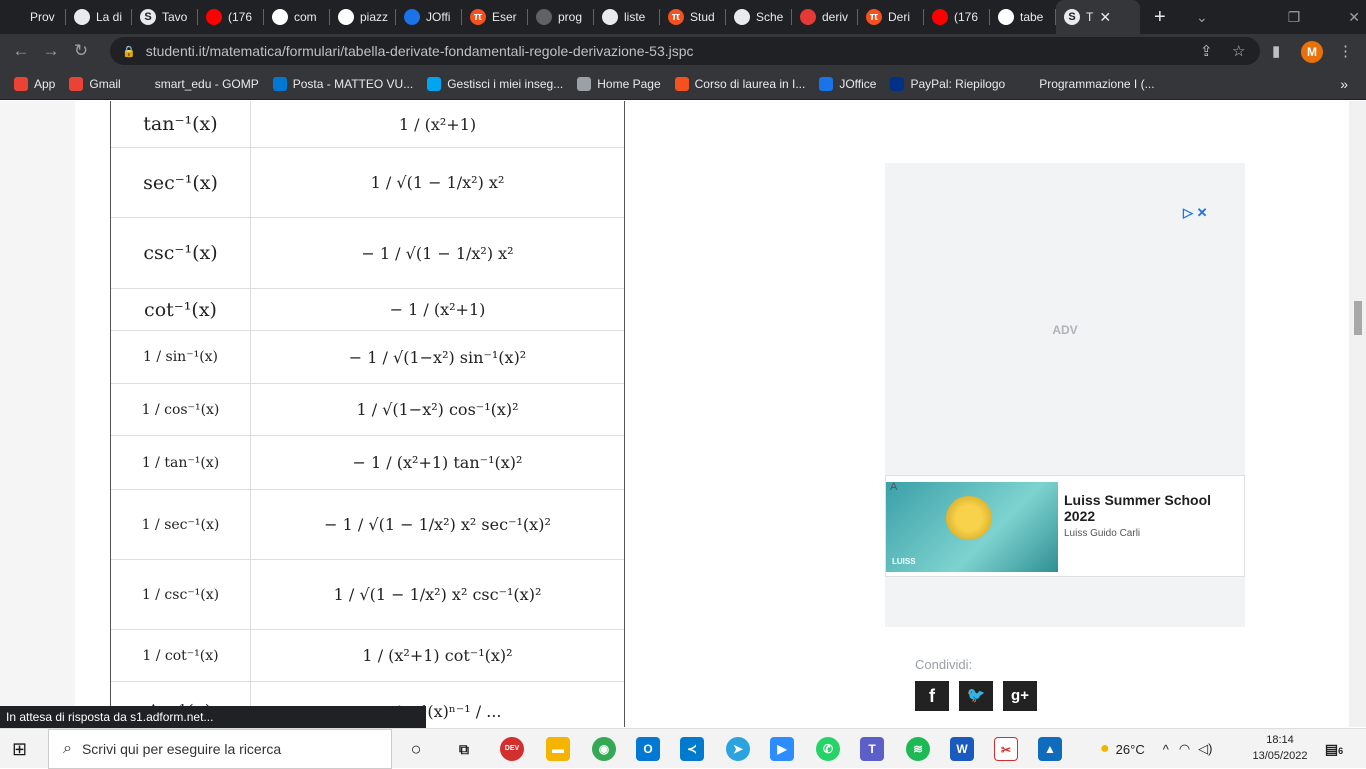 The width and height of the screenshot is (1366, 769). I want to click on derivative-cell: 1 / (x²+1), so click(437, 124).